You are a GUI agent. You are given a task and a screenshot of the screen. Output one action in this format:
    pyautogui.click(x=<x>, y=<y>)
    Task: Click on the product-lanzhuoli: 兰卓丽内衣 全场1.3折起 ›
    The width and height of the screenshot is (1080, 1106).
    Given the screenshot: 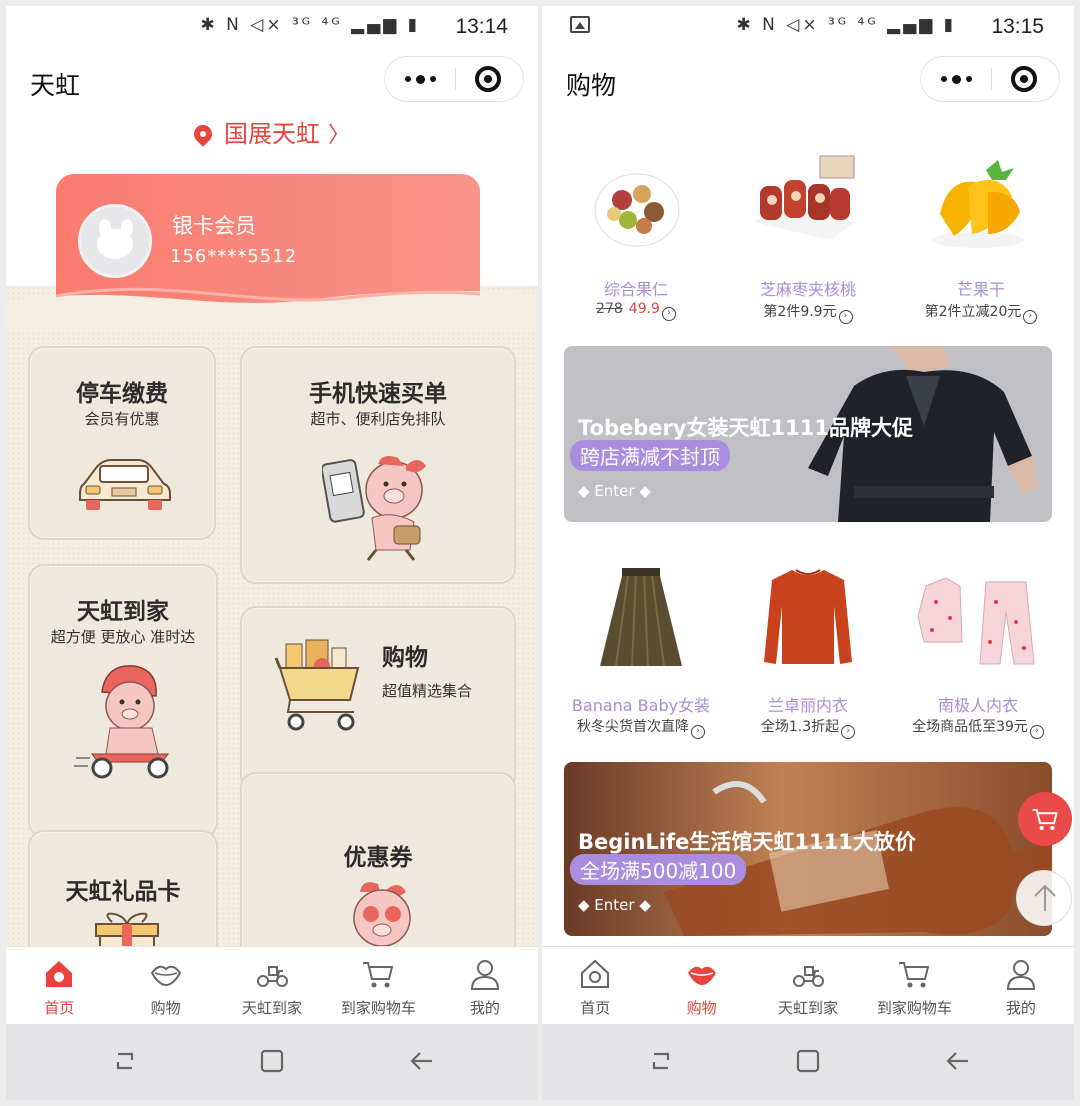 What is the action you would take?
    pyautogui.click(x=808, y=654)
    